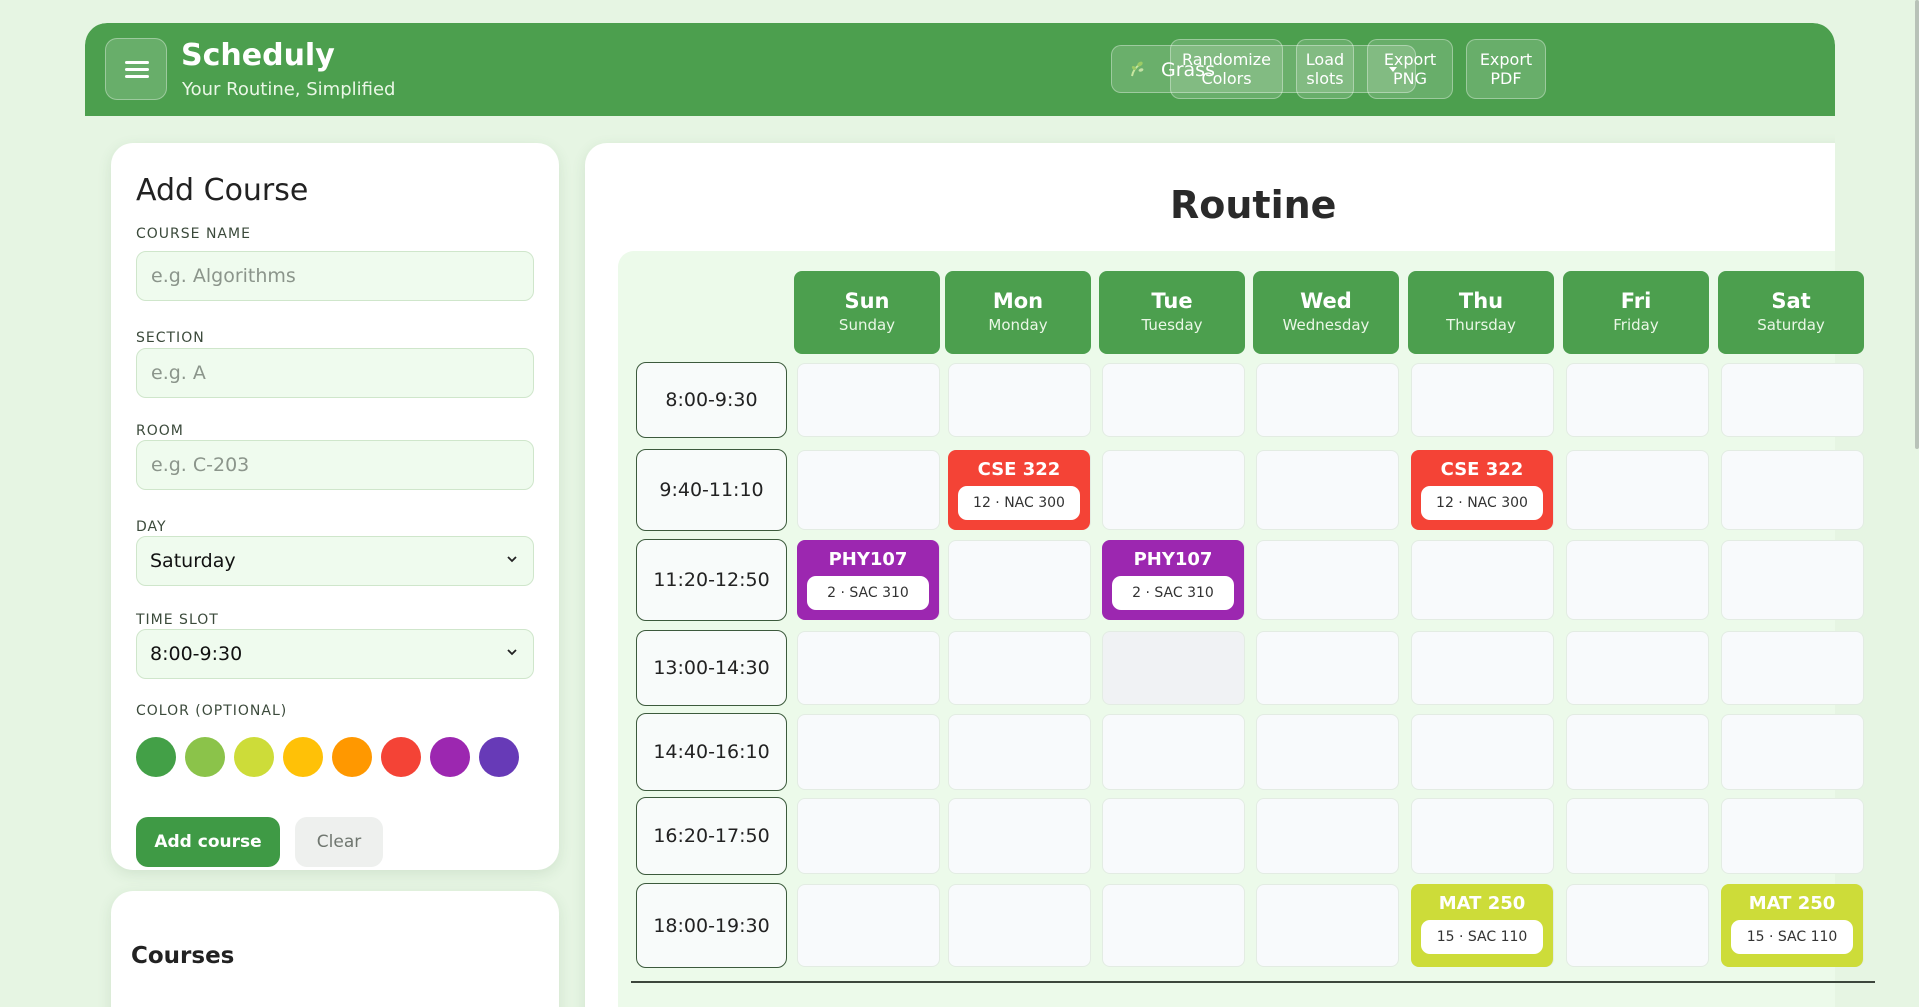 Image resolution: width=1919 pixels, height=1007 pixels. Describe the element at coordinates (1636, 301) in the screenshot. I see `day-short-label: Fri` at that location.